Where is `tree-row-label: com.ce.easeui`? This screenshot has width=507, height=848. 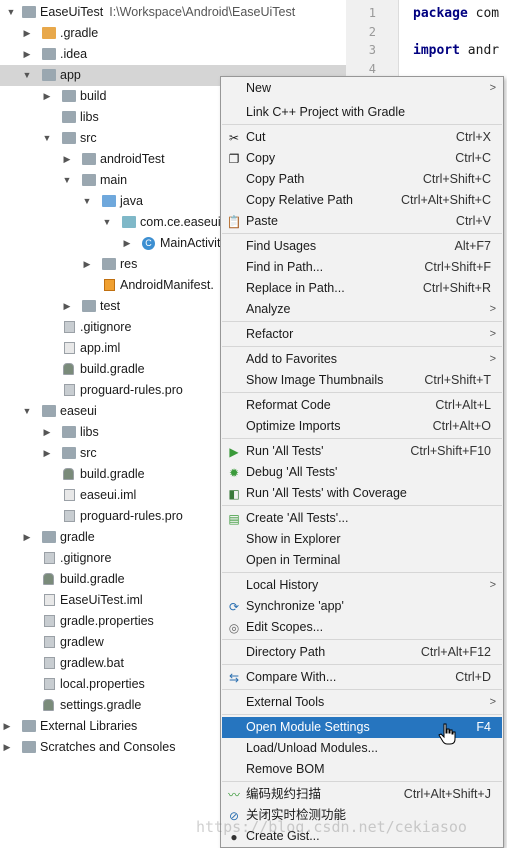
tree-row-label: com.ce.easeui is located at coordinates (180, 222).